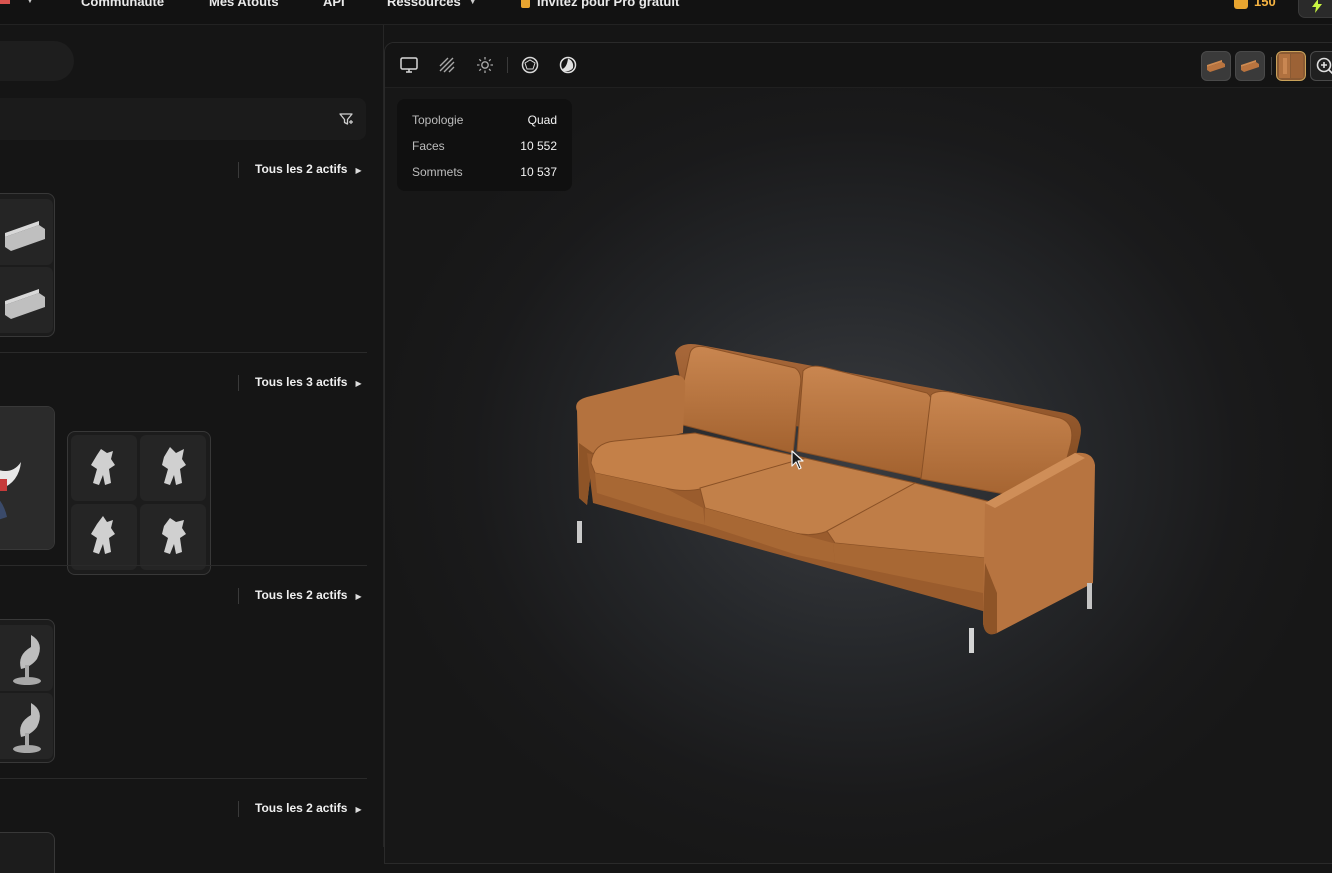  Describe the element at coordinates (244, 4) in the screenshot. I see `nav-item-mes-atouts: Mes Atouts` at that location.